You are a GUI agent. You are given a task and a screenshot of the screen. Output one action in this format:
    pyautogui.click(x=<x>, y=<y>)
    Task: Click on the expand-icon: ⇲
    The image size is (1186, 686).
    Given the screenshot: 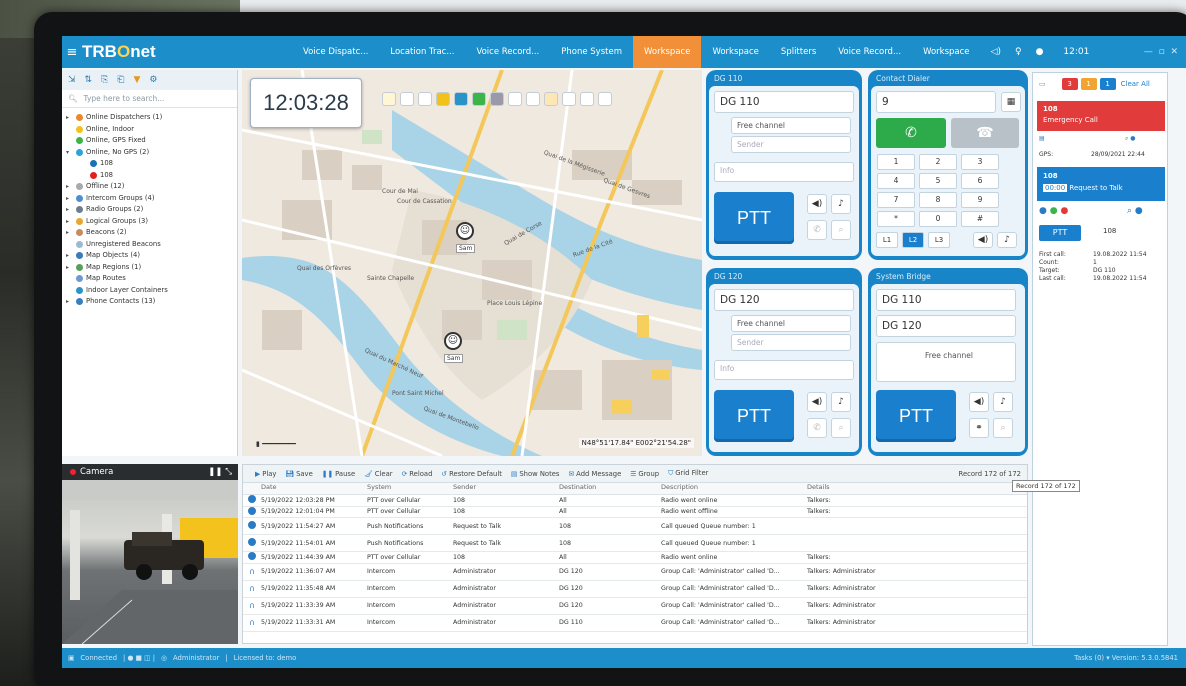 What is the action you would take?
    pyautogui.click(x=72, y=80)
    